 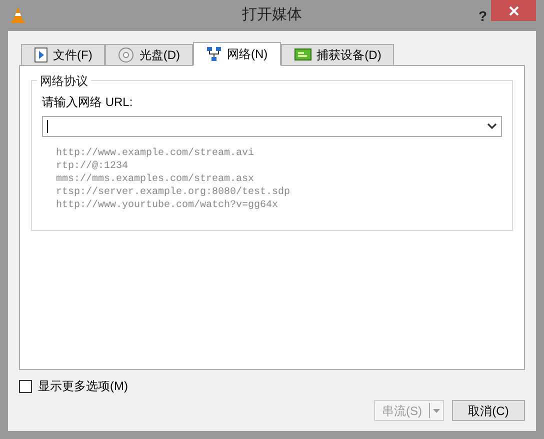 What do you see at coordinates (337, 54) in the screenshot?
I see `tab: 捕获设备(D)` at bounding box center [337, 54].